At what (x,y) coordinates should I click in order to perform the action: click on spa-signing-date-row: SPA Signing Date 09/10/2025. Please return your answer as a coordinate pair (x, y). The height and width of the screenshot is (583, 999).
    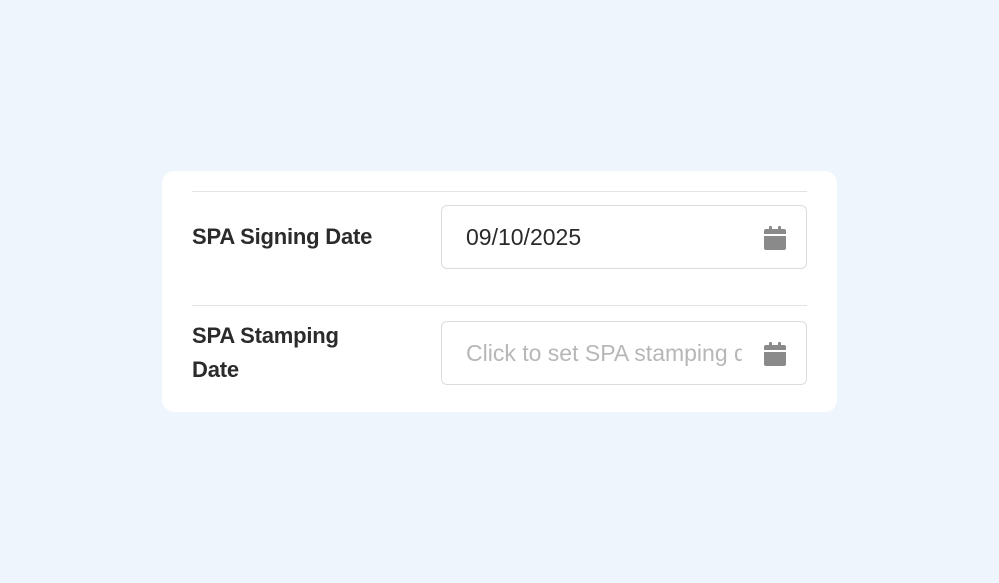
    Looking at the image, I should click on (499, 237).